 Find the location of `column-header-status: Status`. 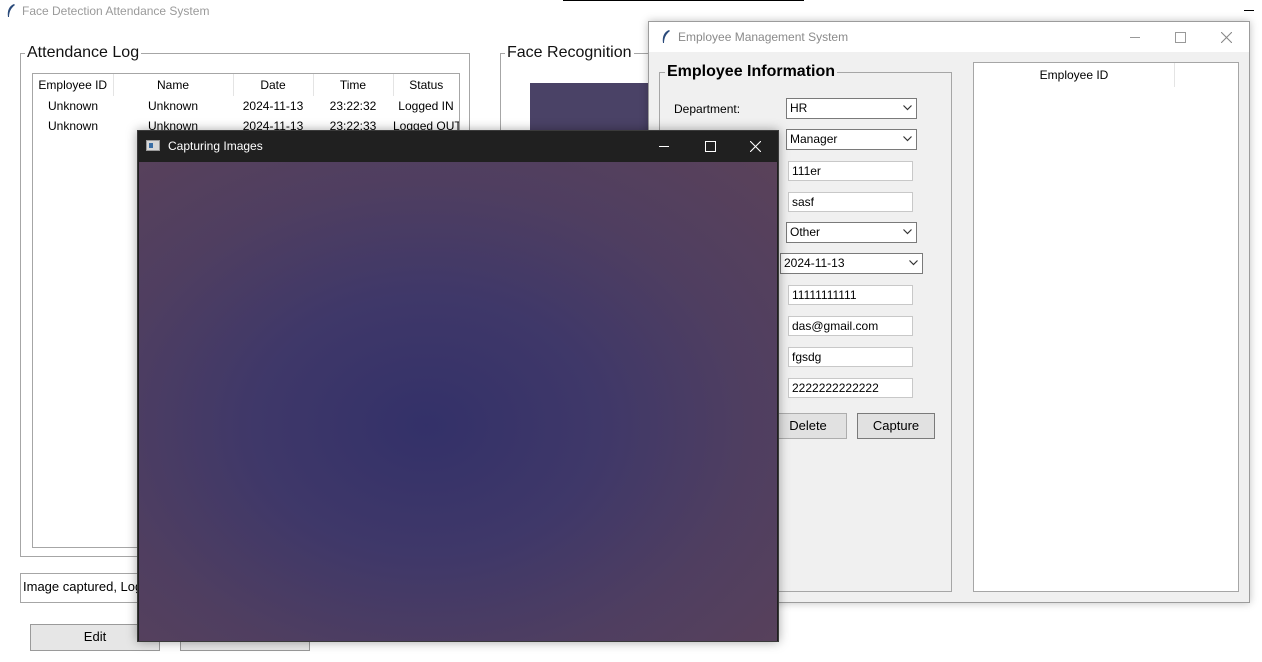

column-header-status: Status is located at coordinates (426, 85).